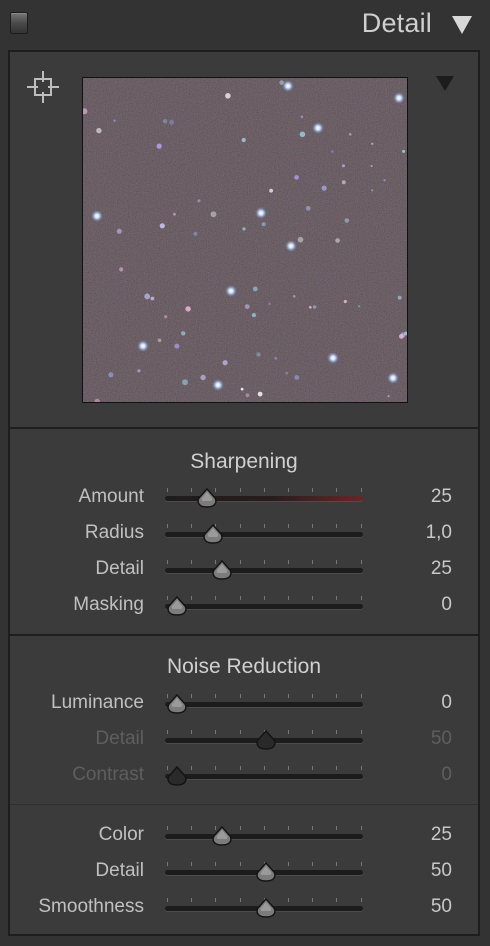  I want to click on slider-label: Color, so click(121, 834).